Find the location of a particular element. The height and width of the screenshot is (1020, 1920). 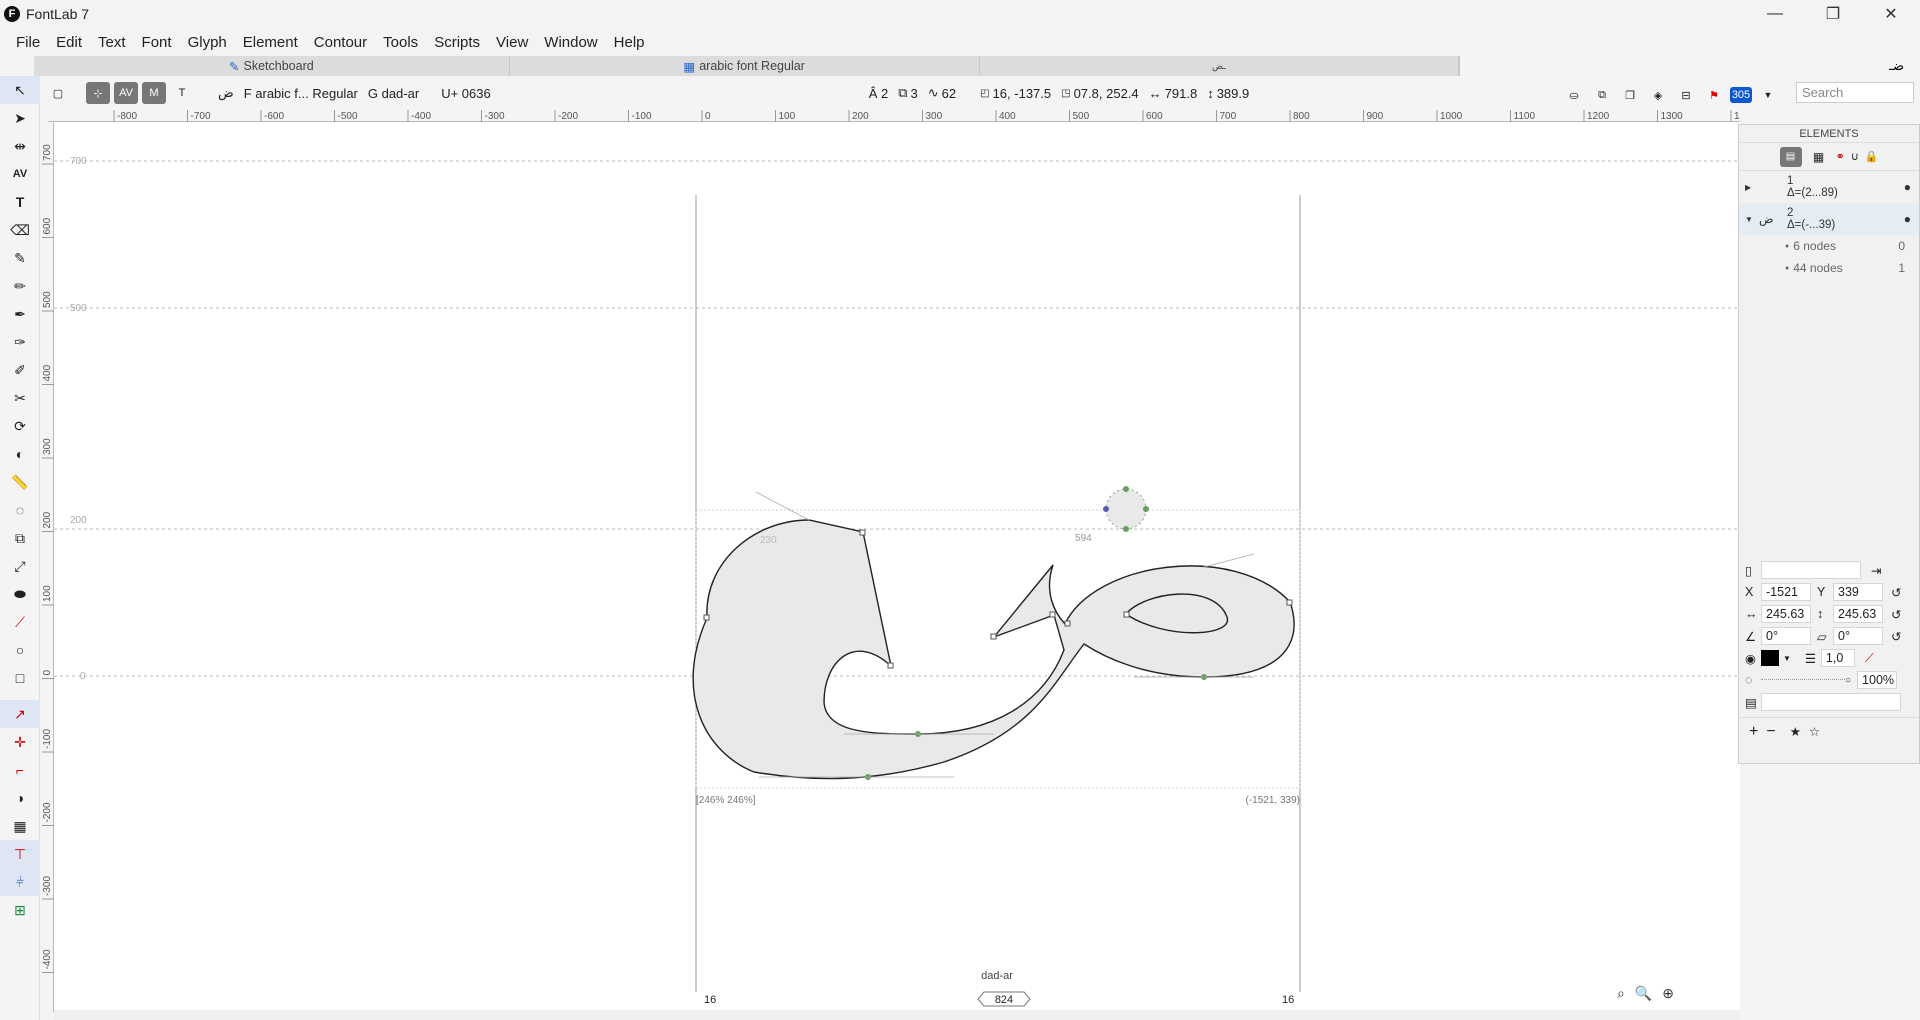

list-view-icon: ▤ is located at coordinates (1790, 156).